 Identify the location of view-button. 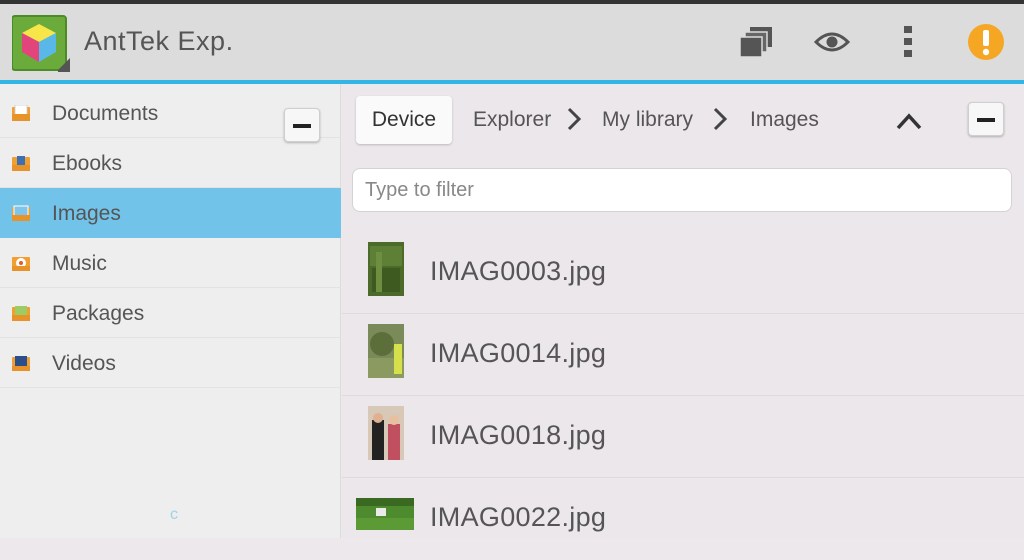
(832, 42).